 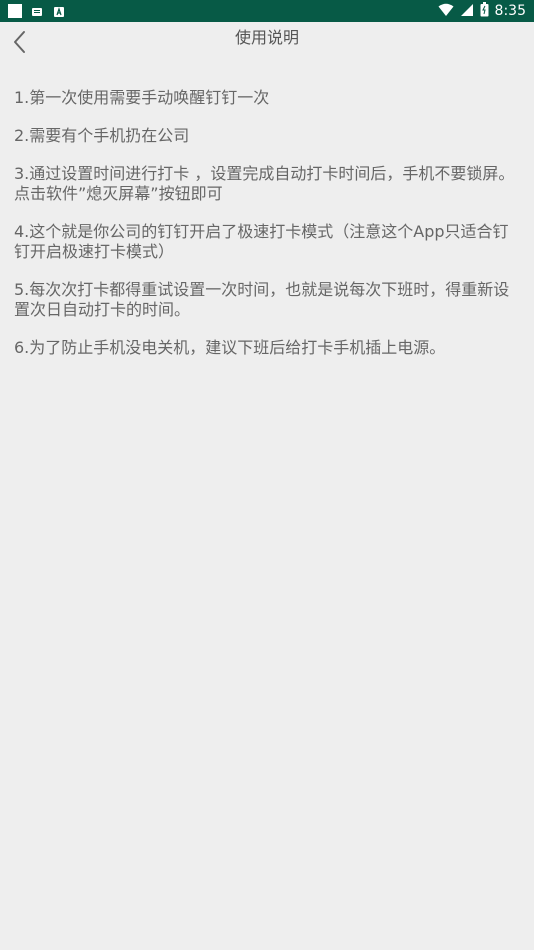 I want to click on white-square-icon, so click(x=15, y=11).